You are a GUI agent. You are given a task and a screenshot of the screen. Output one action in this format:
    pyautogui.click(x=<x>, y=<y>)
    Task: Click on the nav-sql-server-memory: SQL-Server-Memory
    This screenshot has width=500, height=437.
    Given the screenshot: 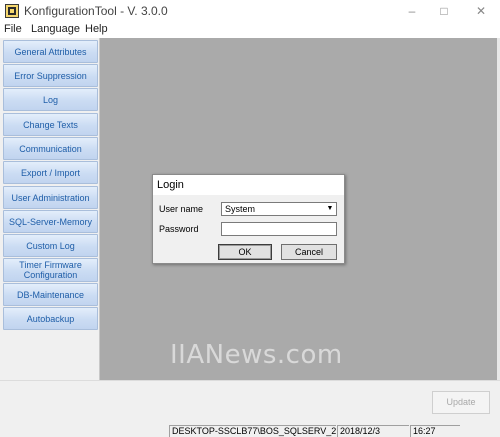 What is the action you would take?
    pyautogui.click(x=50, y=221)
    